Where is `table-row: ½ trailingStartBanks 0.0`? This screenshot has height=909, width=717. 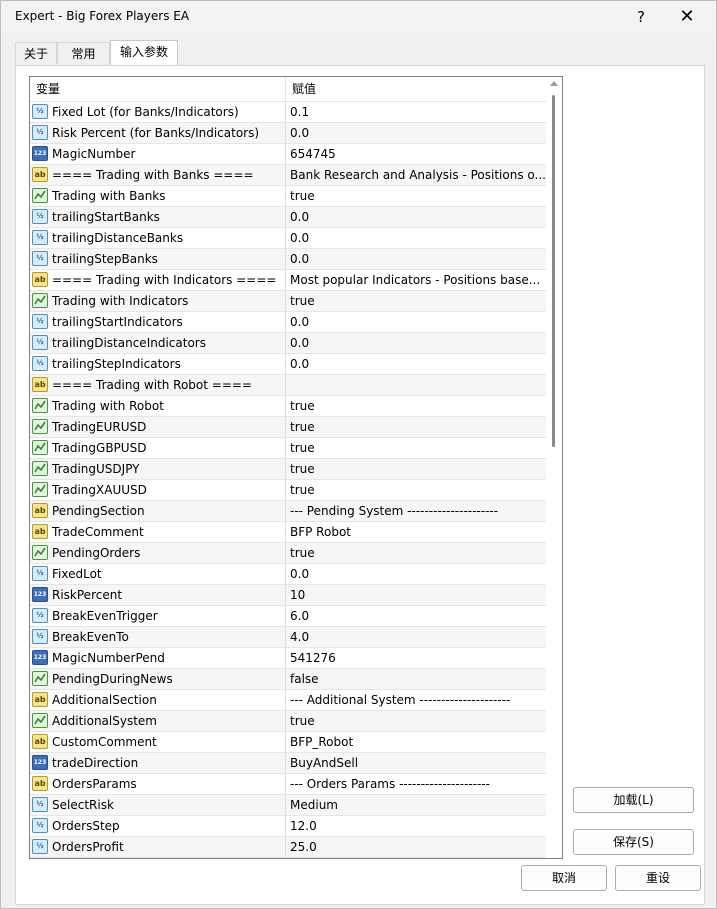 table-row: ½ trailingStartBanks 0.0 is located at coordinates (288, 217).